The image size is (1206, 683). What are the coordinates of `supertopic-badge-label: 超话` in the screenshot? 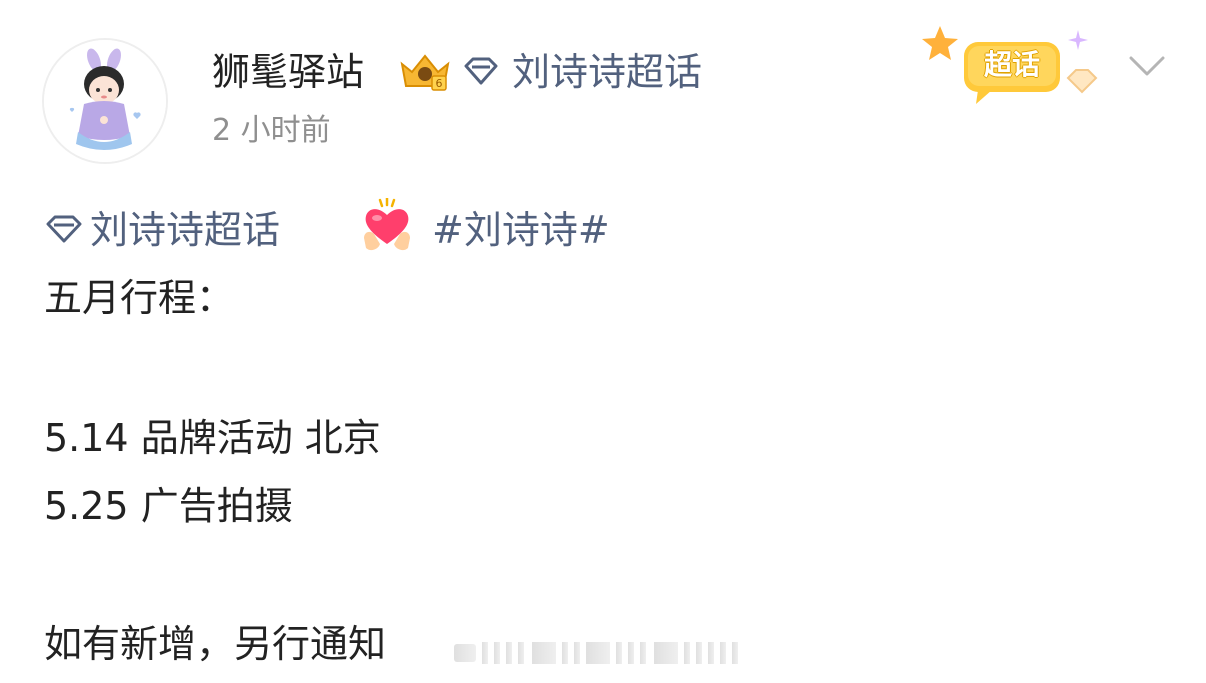 It's located at (1011, 64).